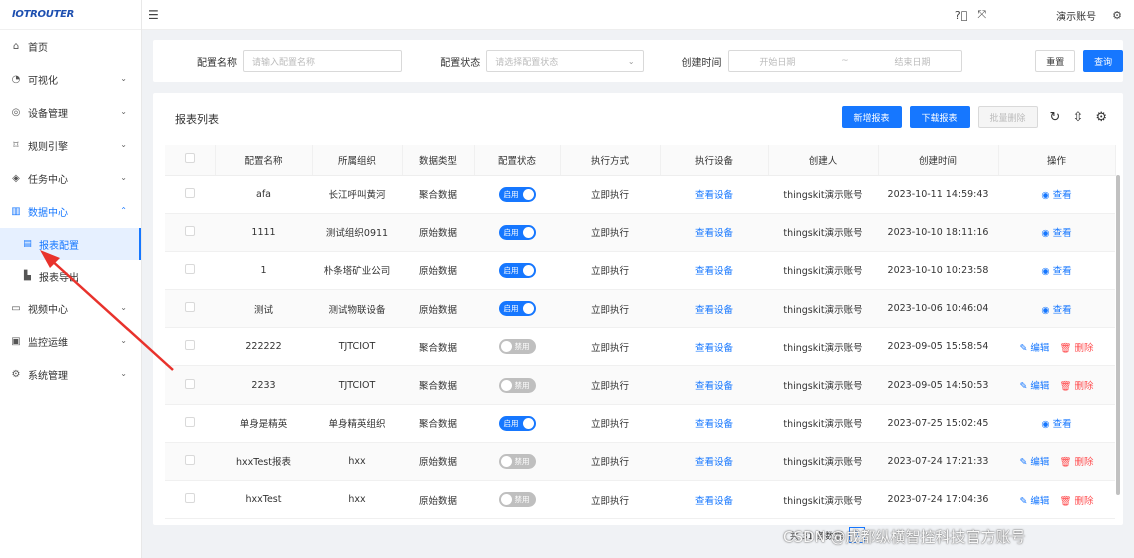 This screenshot has height=558, width=1134. Describe the element at coordinates (565, 61) in the screenshot. I see `config-status-select: 请选择配置状态 ⌄` at that location.